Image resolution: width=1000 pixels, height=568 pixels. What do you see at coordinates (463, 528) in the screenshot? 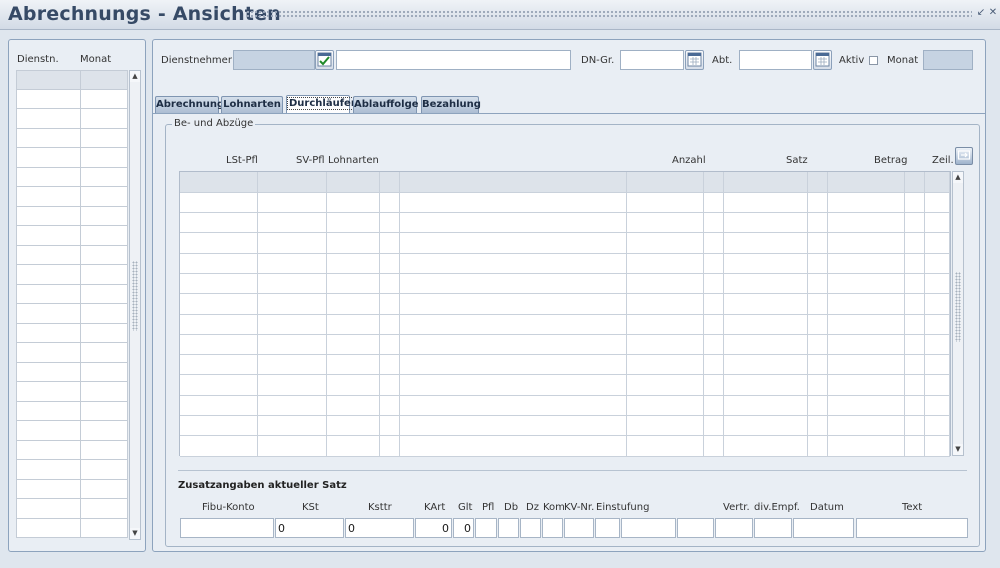
I see `glt-field: 0` at bounding box center [463, 528].